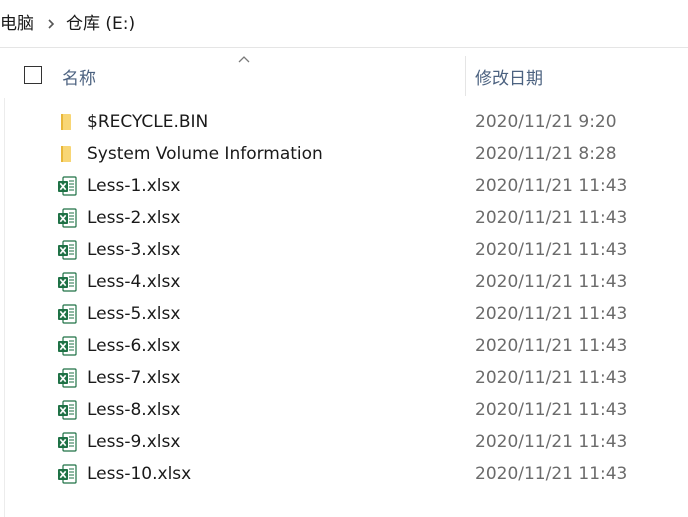 Image resolution: width=688 pixels, height=517 pixels. I want to click on file-row: Less-10.xlsx 2020/11/21 11:43, so click(344, 474).